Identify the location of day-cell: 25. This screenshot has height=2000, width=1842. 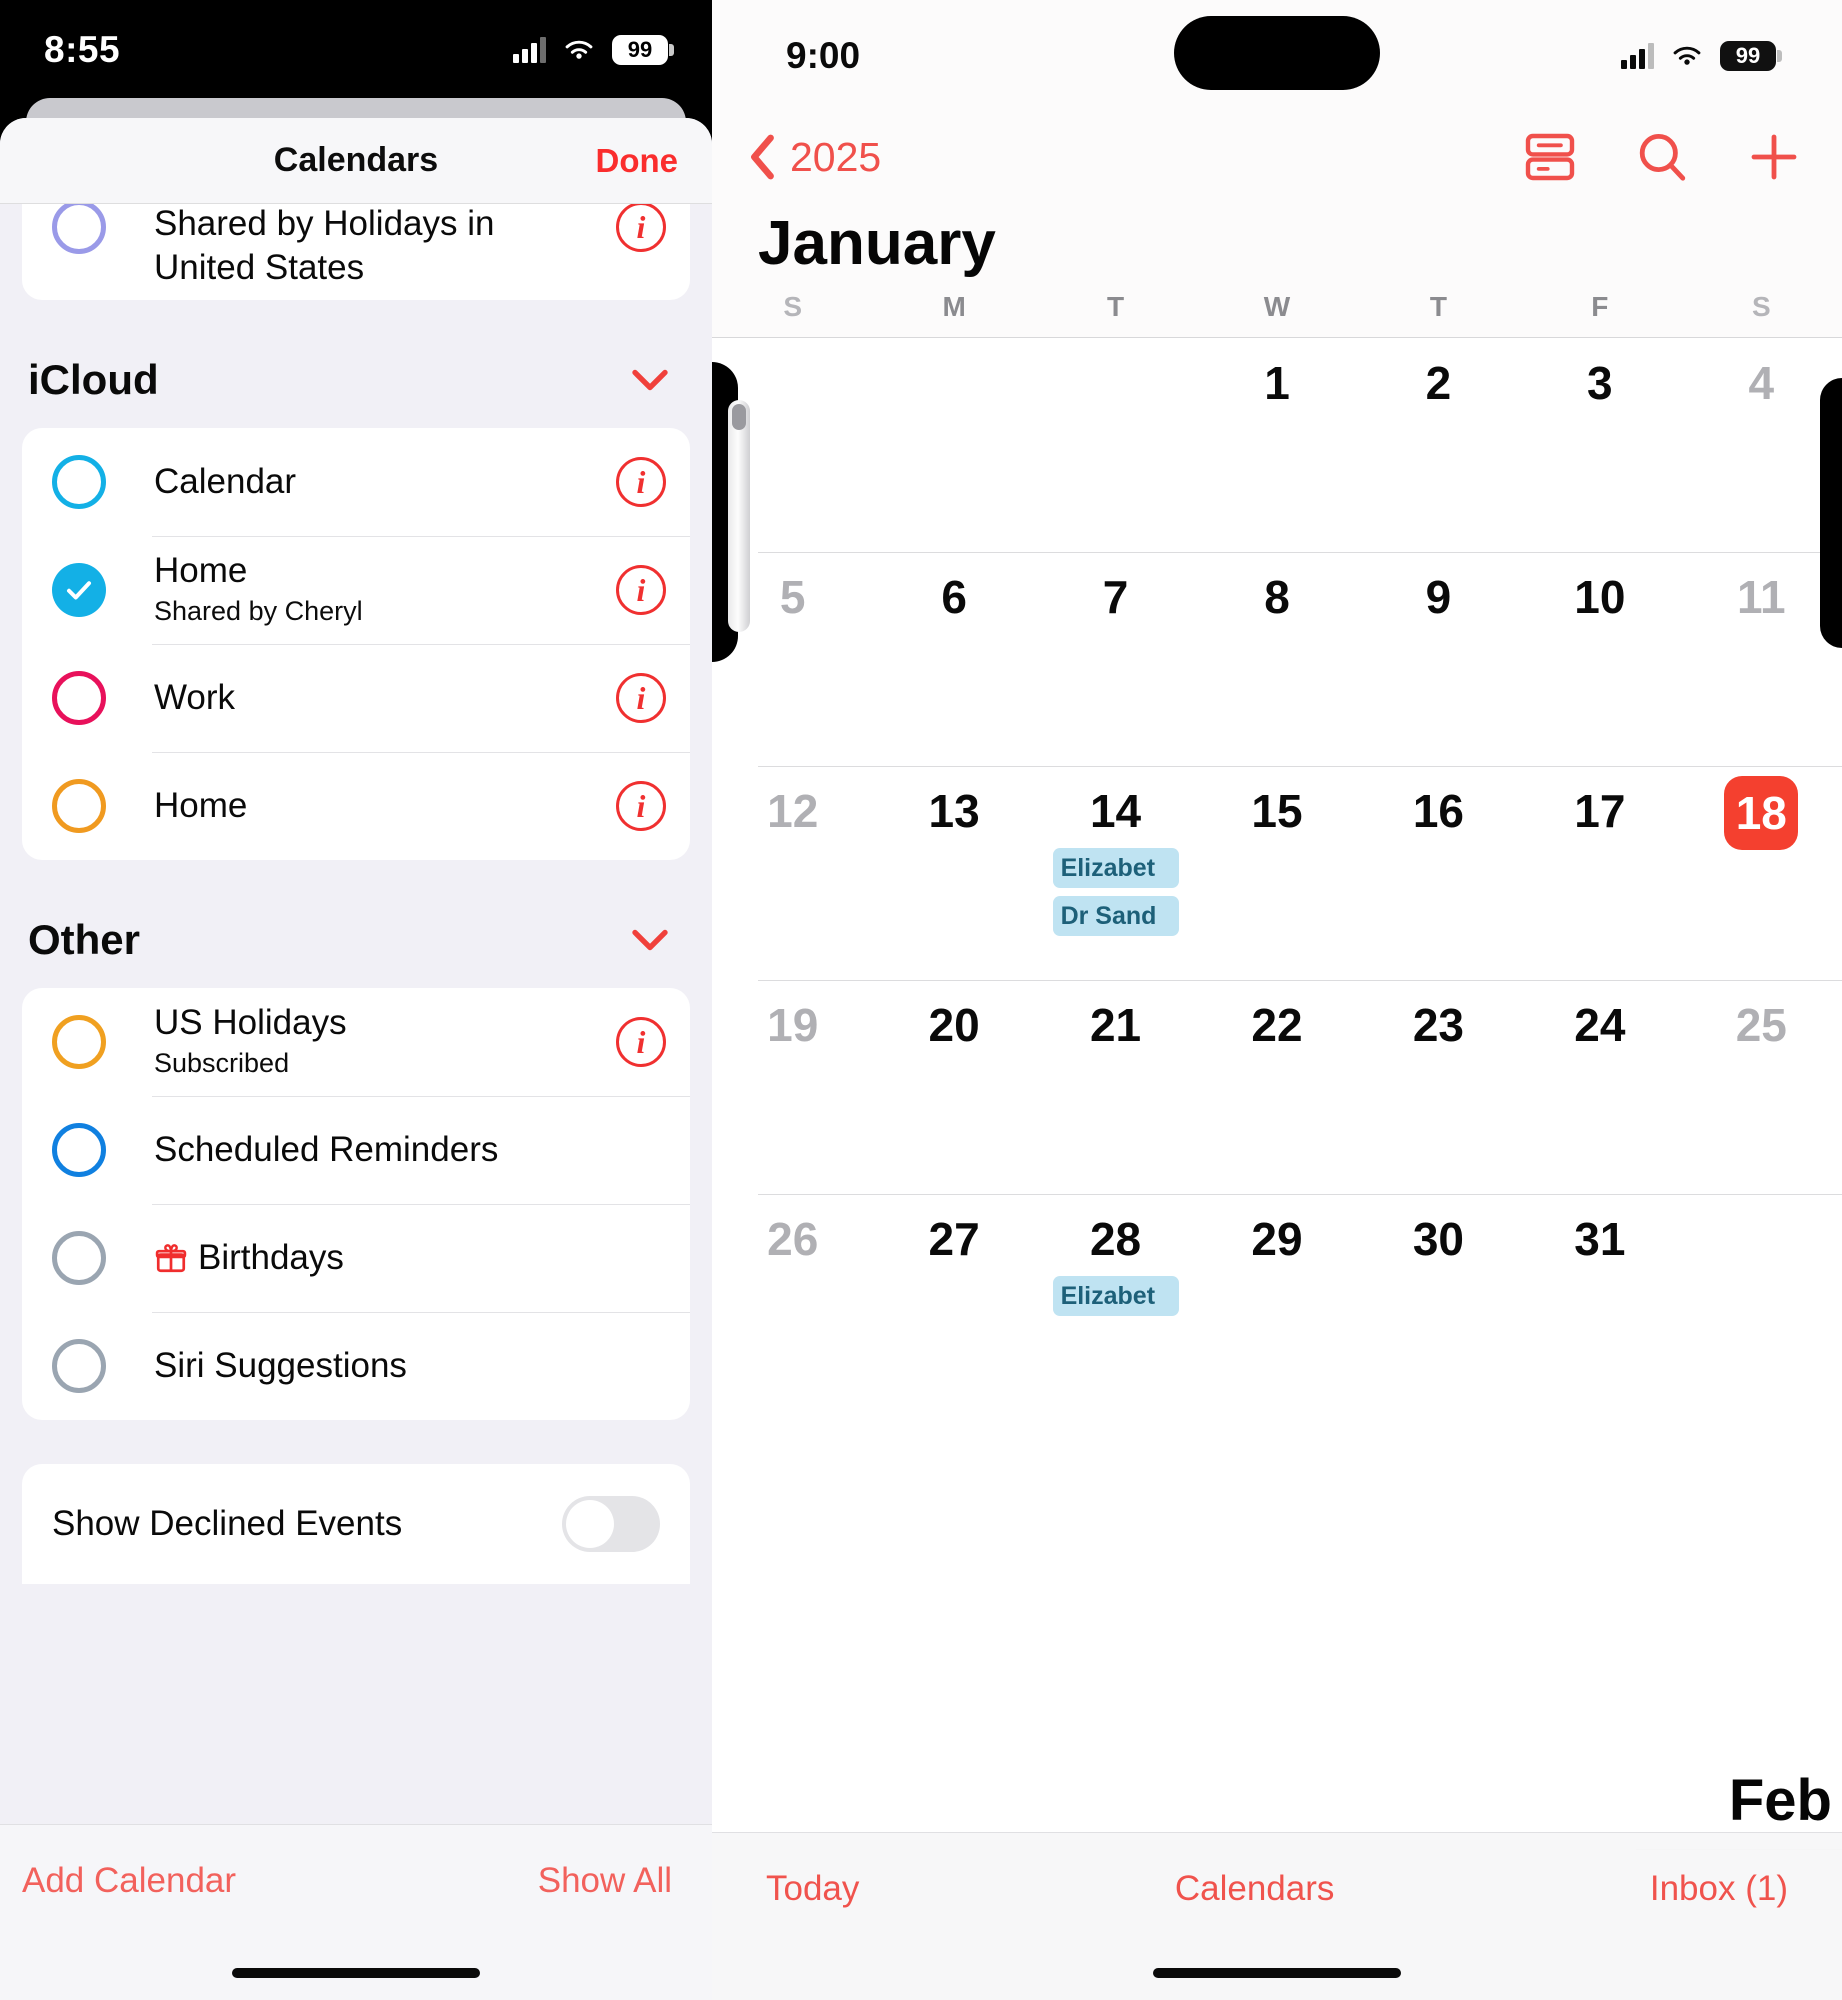
(1761, 1087).